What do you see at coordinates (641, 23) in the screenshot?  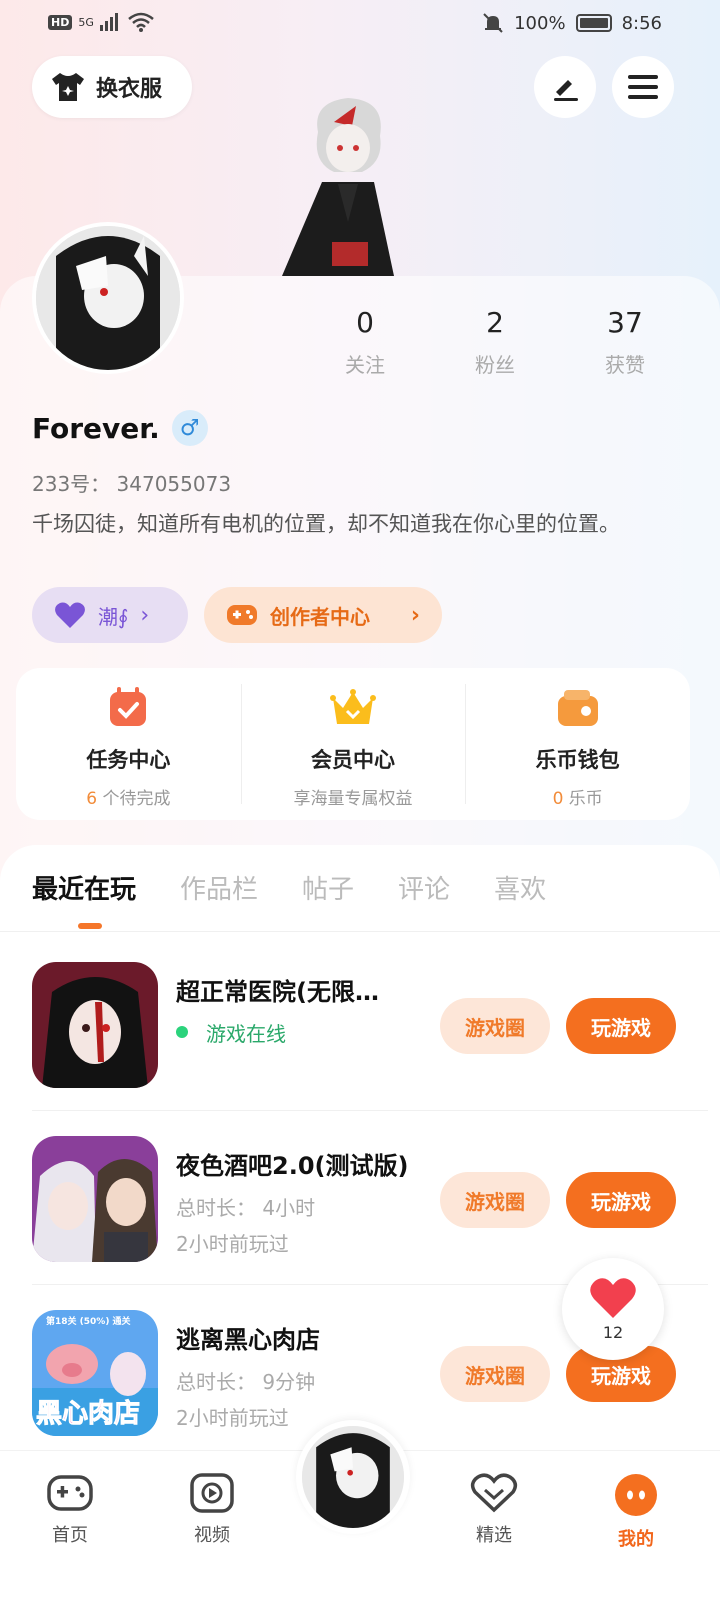 I see `clock: 8:56` at bounding box center [641, 23].